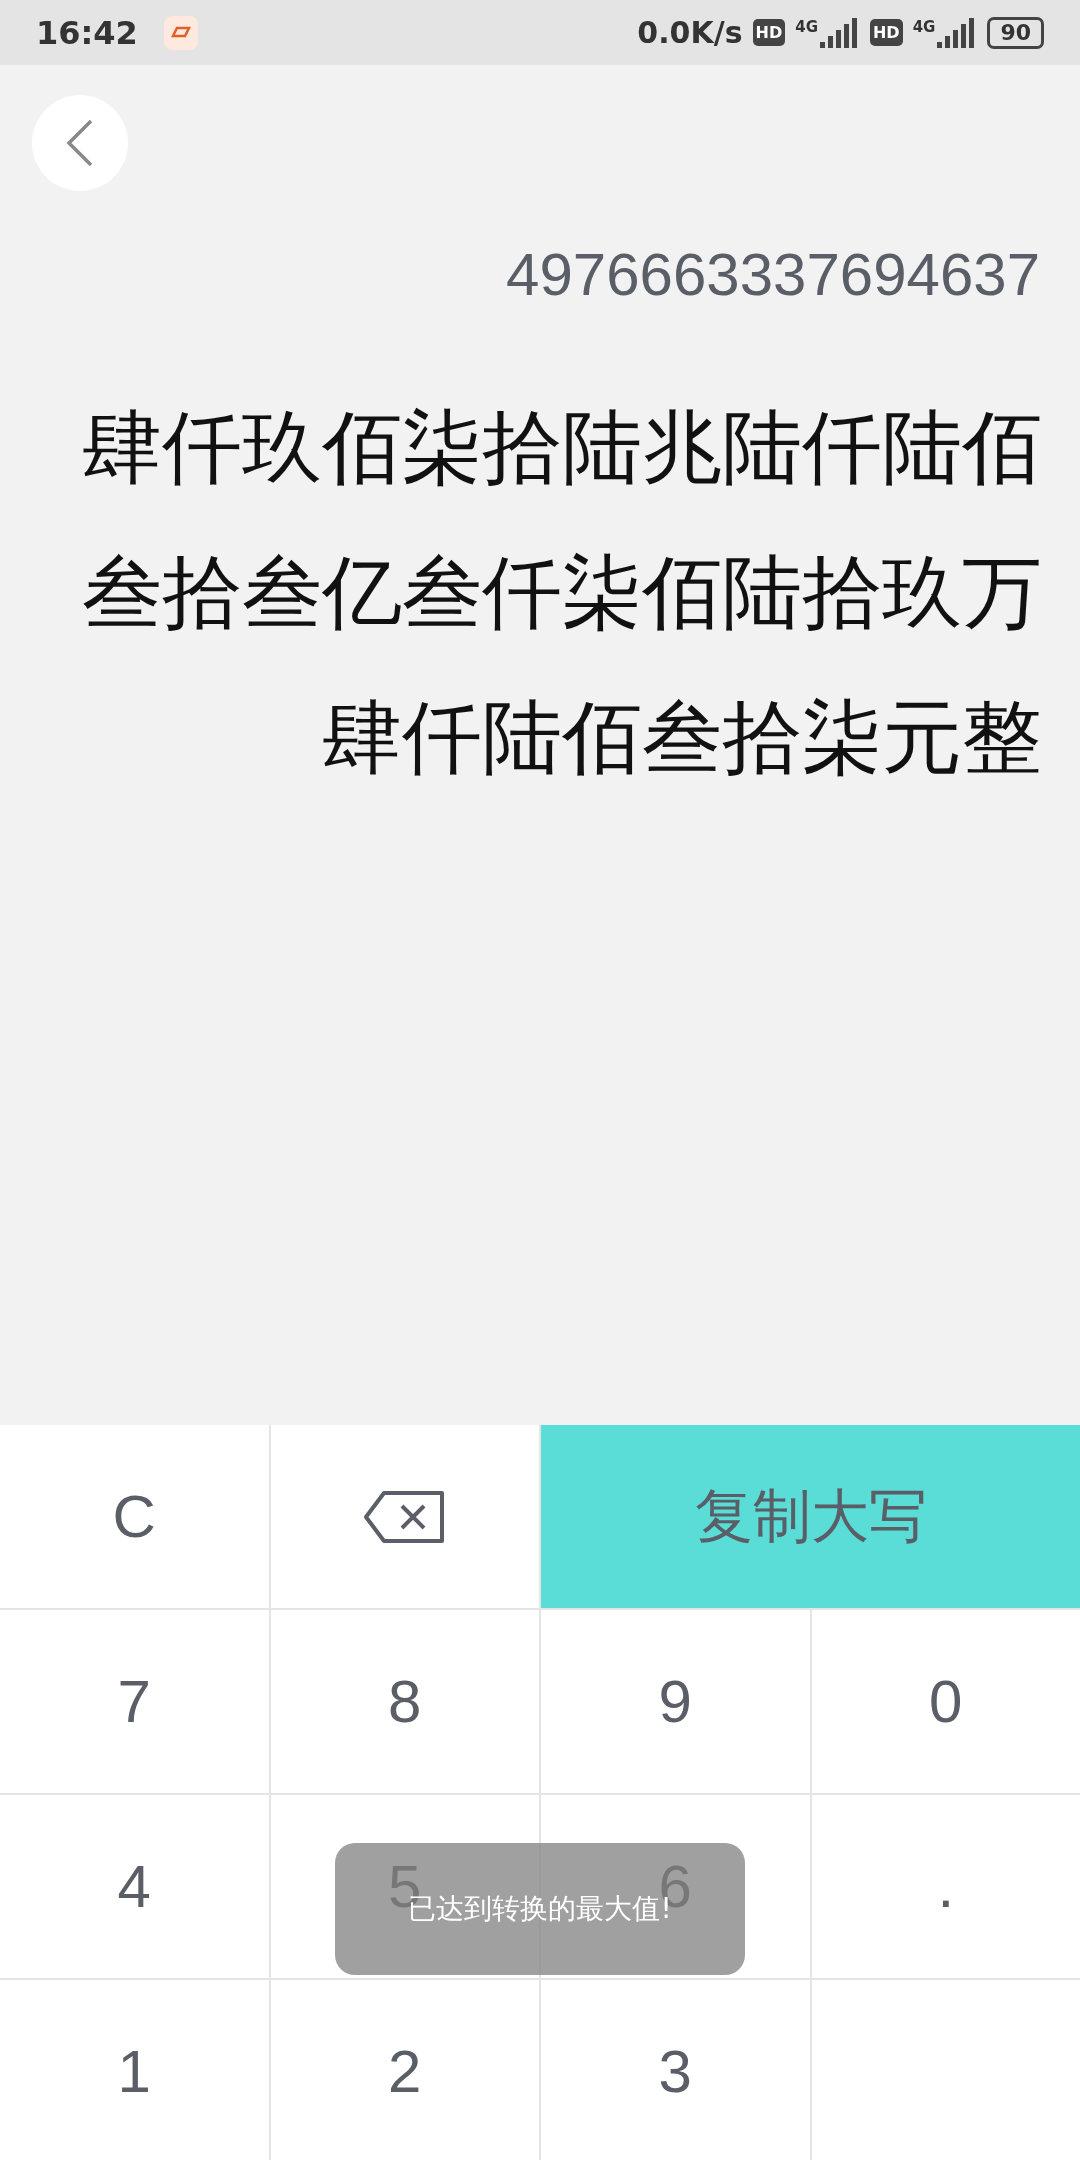 This screenshot has width=1080, height=2160. I want to click on copy-button: 复制大写, so click(810, 1516).